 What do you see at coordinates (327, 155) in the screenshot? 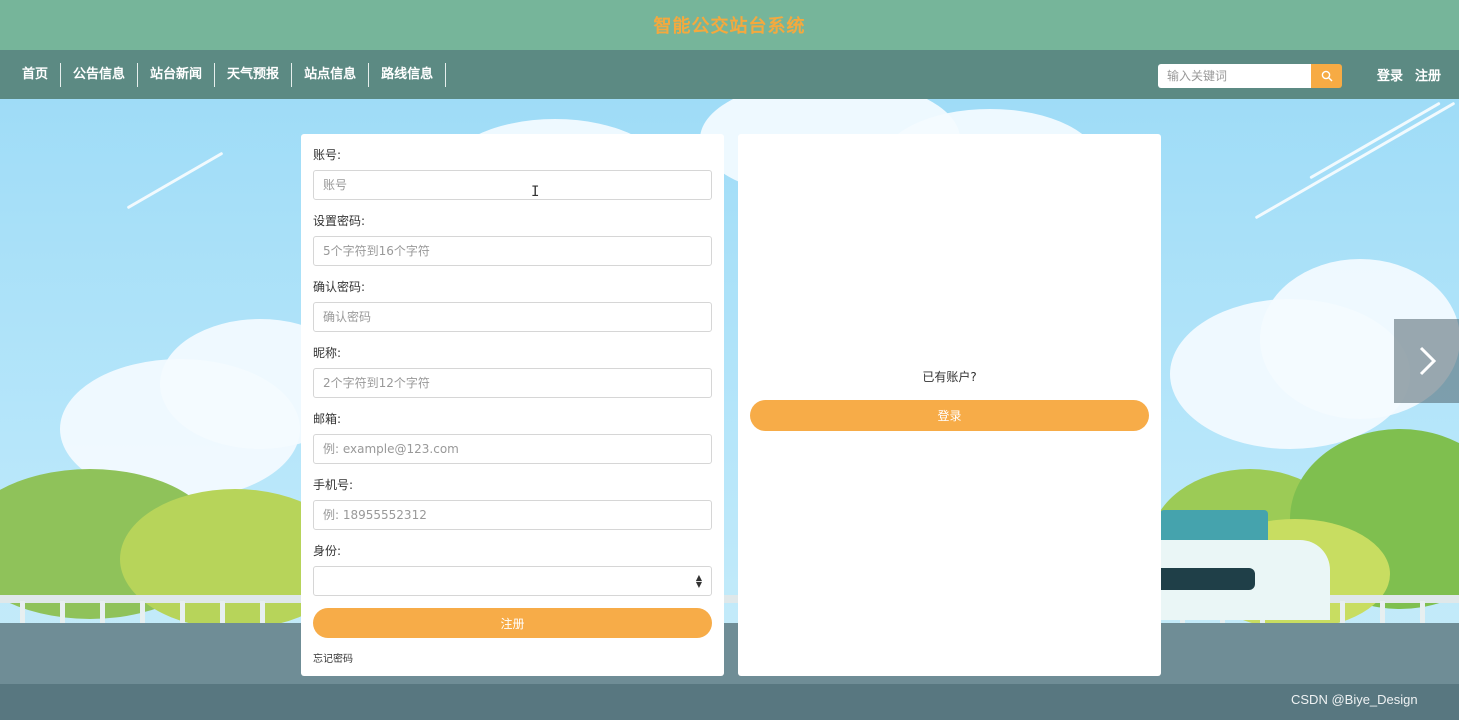
I see `account-label: 账号:` at bounding box center [327, 155].